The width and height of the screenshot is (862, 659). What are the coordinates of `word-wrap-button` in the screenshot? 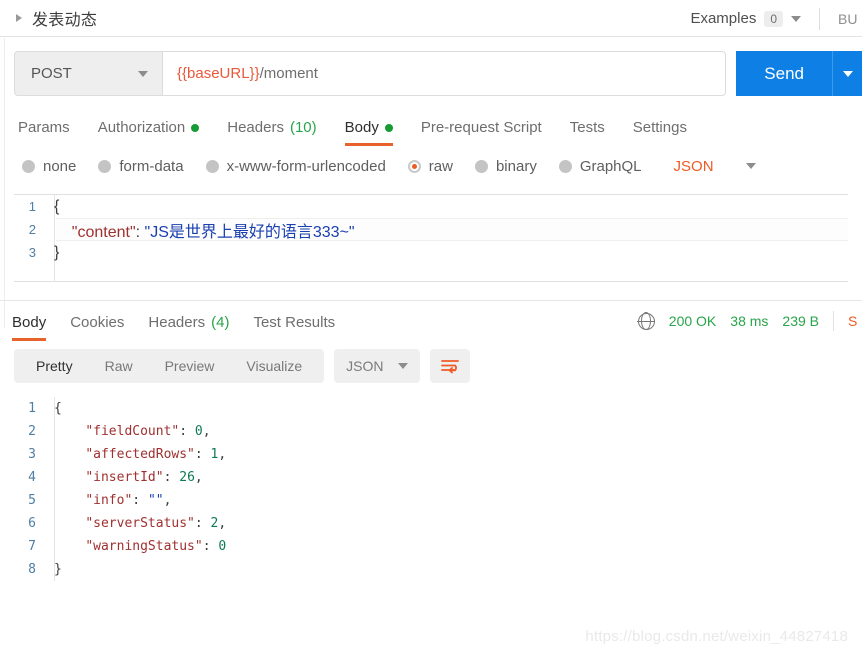 It's located at (449, 366).